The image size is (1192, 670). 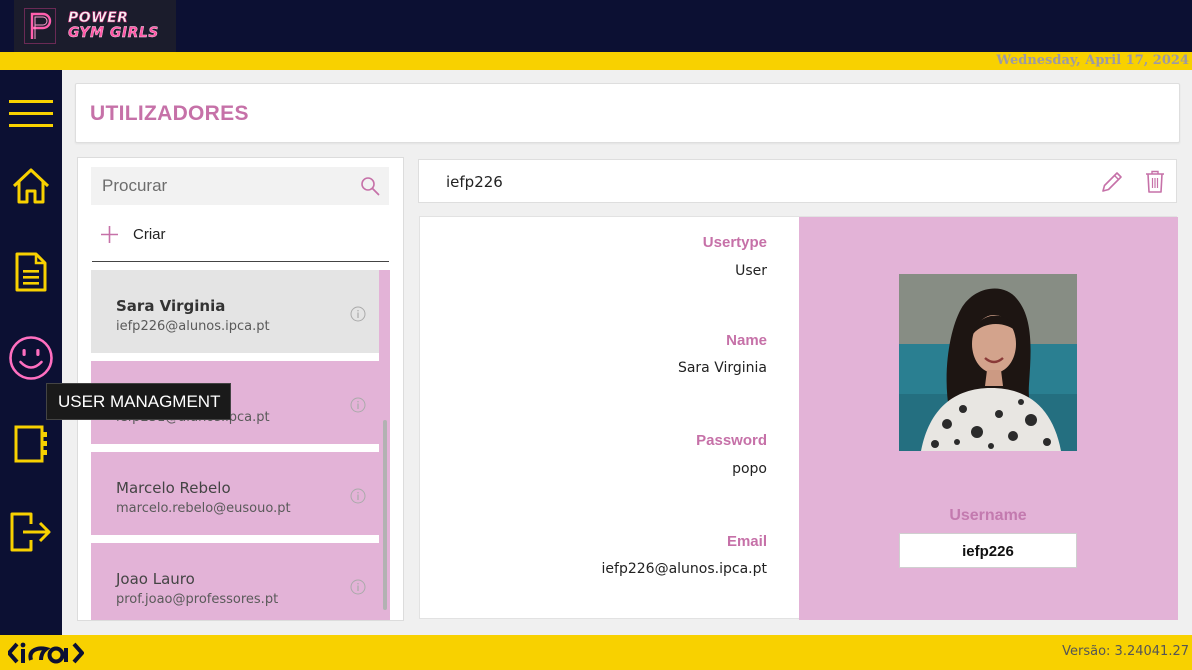 I want to click on username-label: Username, so click(x=988, y=515).